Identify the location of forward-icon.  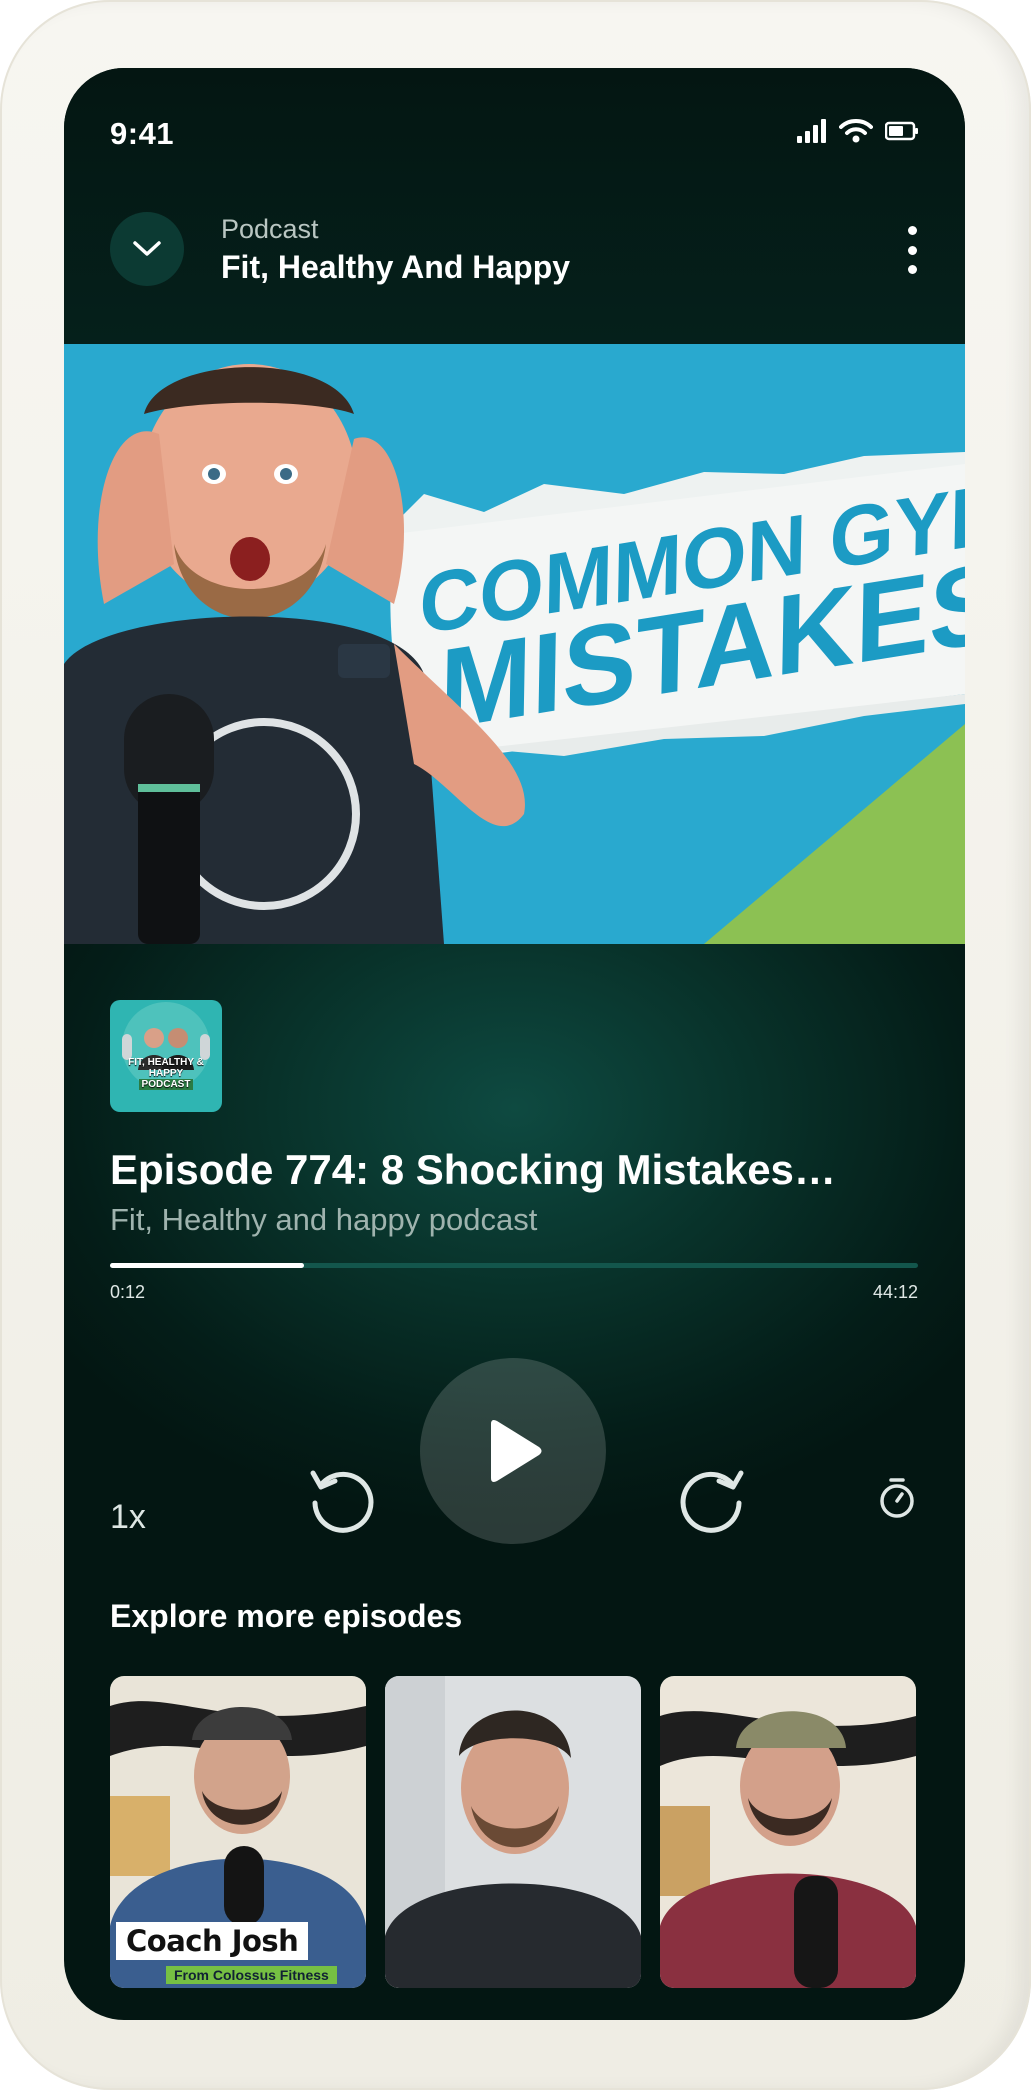
(712, 1501).